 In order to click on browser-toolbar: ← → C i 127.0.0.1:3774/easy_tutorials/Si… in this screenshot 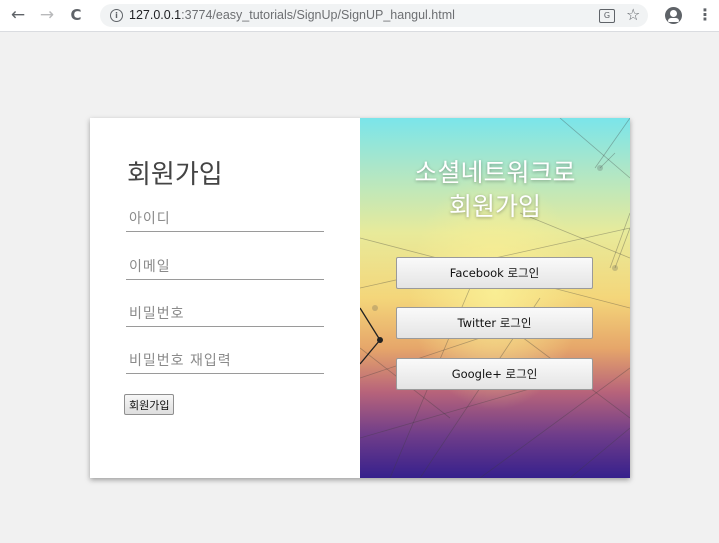, I will do `click(359, 16)`.